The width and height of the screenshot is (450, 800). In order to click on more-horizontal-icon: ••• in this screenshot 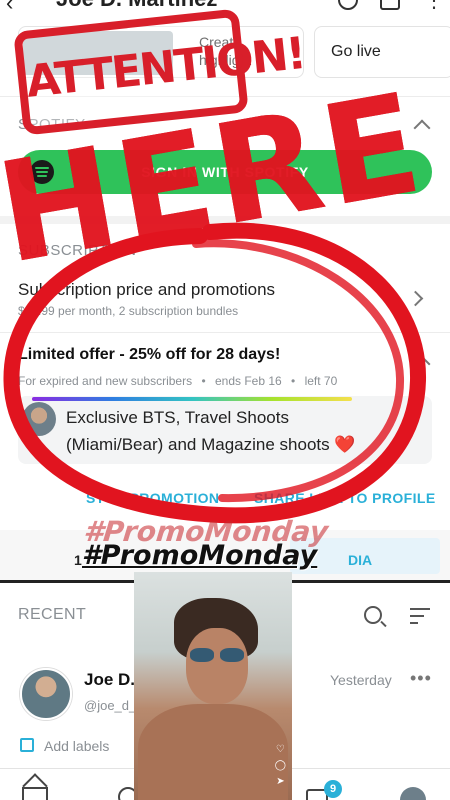, I will do `click(421, 678)`.